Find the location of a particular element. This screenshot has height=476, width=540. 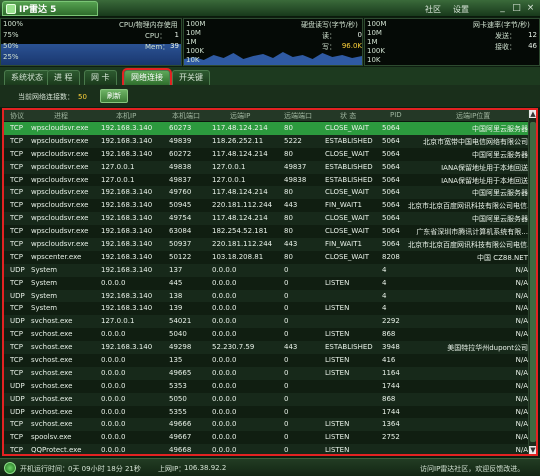

minimize-icon: _ is located at coordinates (502, 8).